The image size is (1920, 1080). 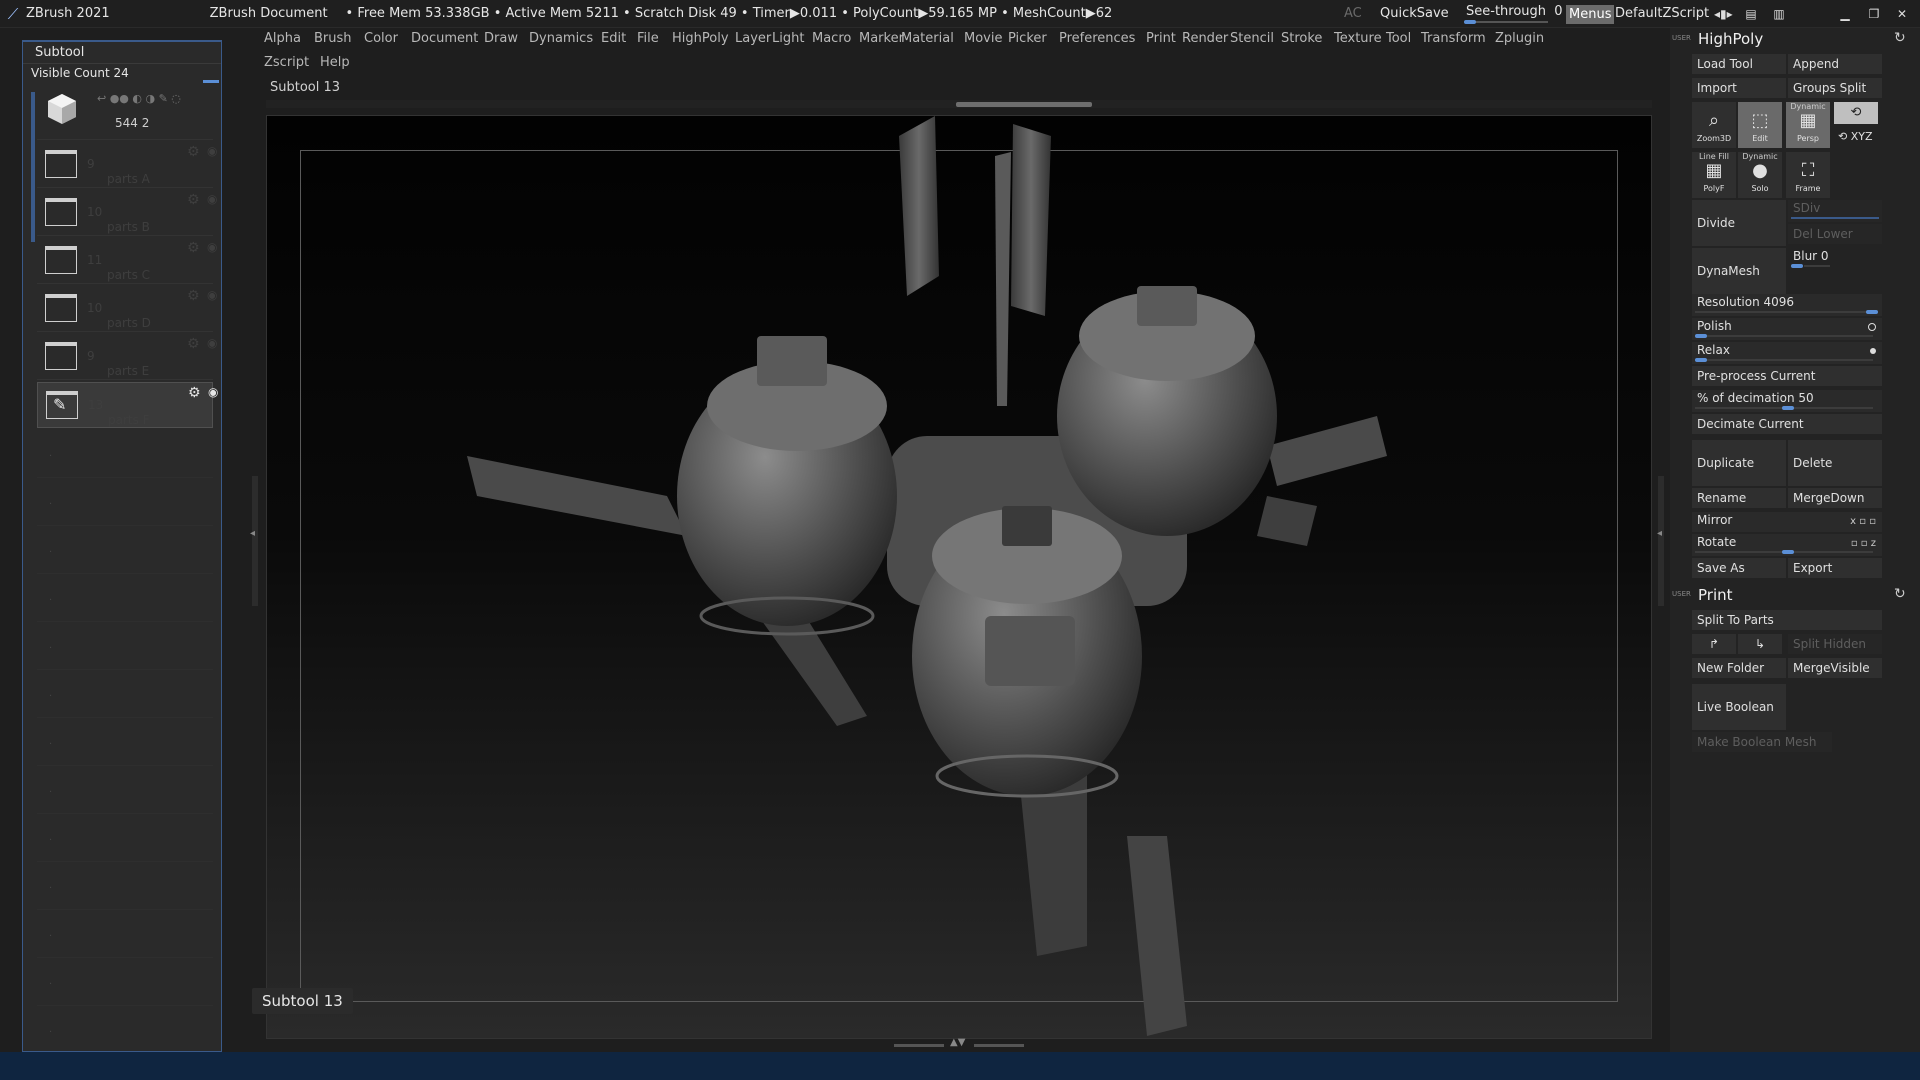 What do you see at coordinates (561, 38) in the screenshot?
I see `menu-dynamics: Dynamics` at bounding box center [561, 38].